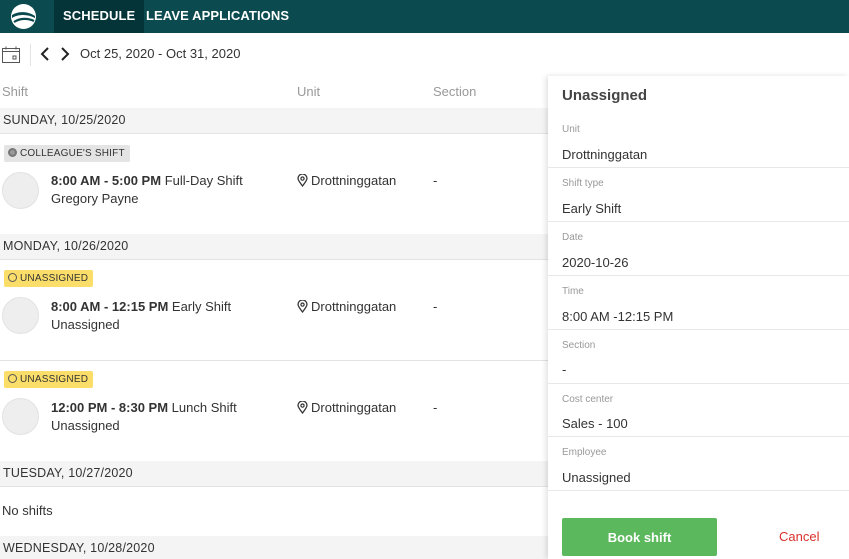 This screenshot has width=849, height=559. Describe the element at coordinates (799, 536) in the screenshot. I see `cancel-button: Cancel` at that location.